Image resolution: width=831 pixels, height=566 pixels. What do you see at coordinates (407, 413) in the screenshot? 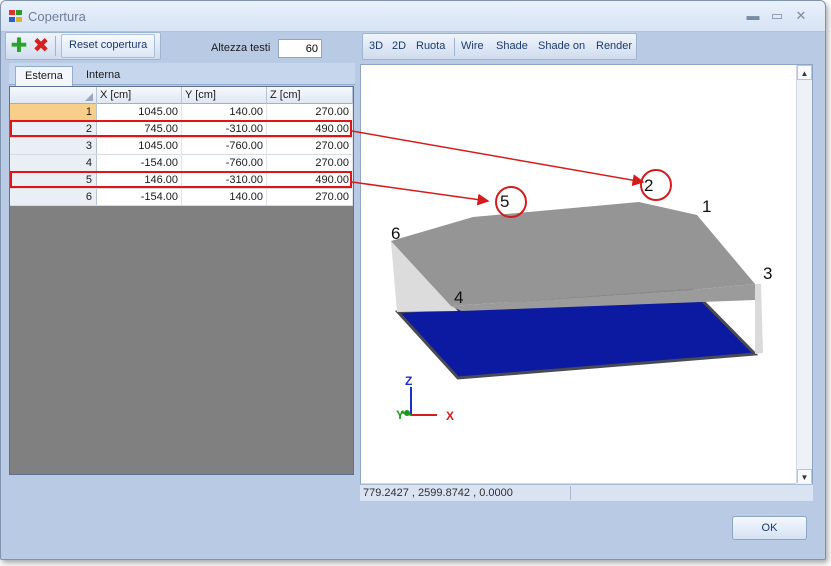
I see `axis-origin` at bounding box center [407, 413].